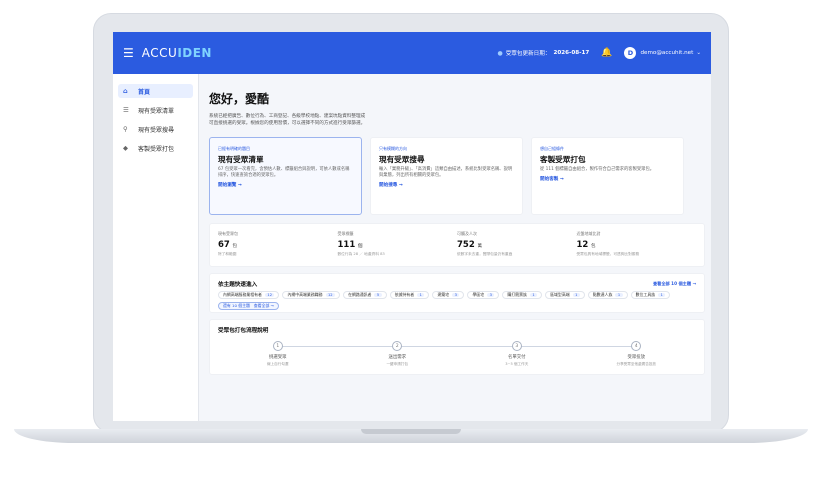  Describe the element at coordinates (517, 354) in the screenshot. I see `process-step: 3 名單交付 3~5 個工作天` at that location.